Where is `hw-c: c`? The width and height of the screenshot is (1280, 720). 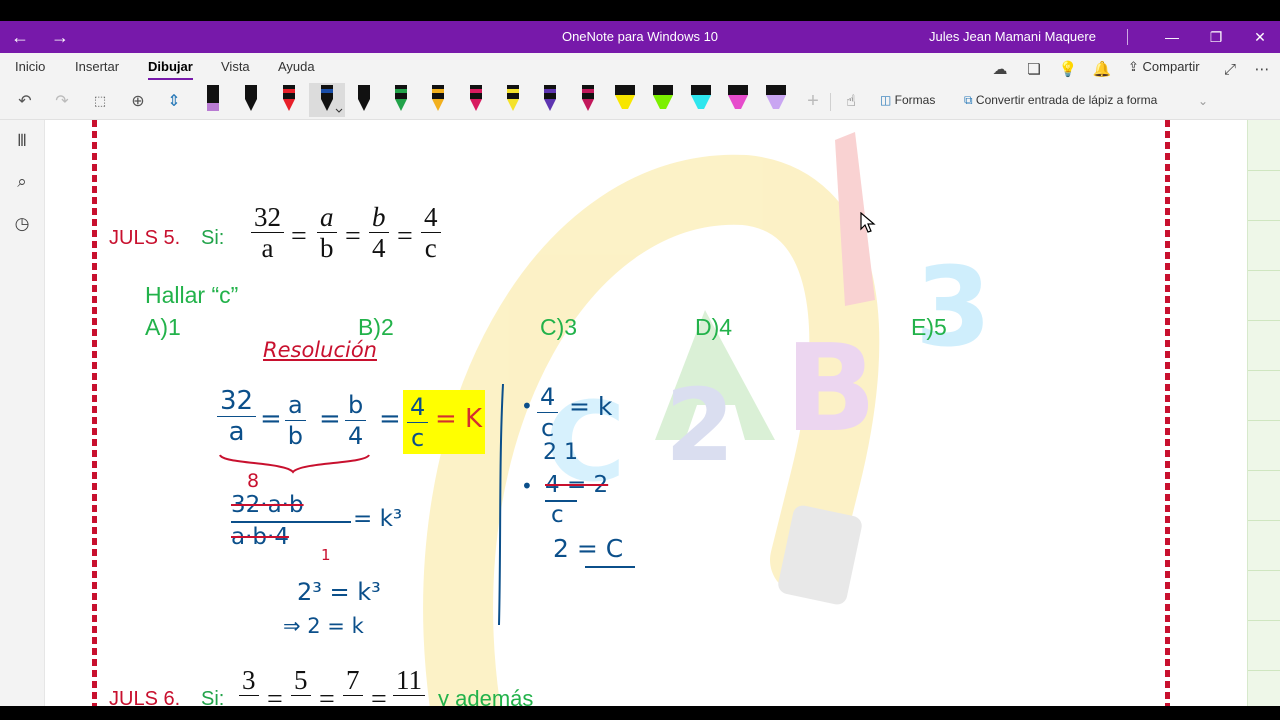
hw-c: c is located at coordinates (557, 515).